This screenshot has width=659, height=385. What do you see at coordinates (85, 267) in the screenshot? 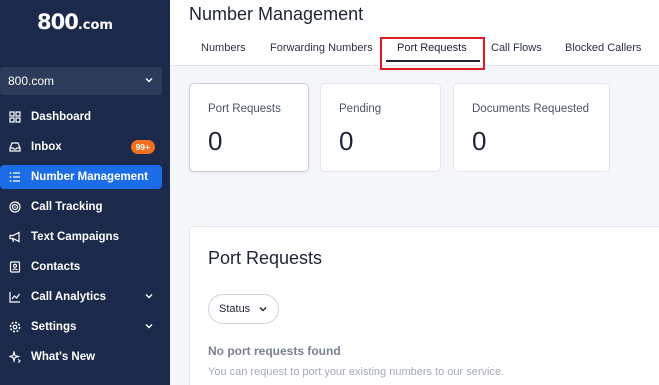
I see `sidebar-item-contacts: Contacts` at bounding box center [85, 267].